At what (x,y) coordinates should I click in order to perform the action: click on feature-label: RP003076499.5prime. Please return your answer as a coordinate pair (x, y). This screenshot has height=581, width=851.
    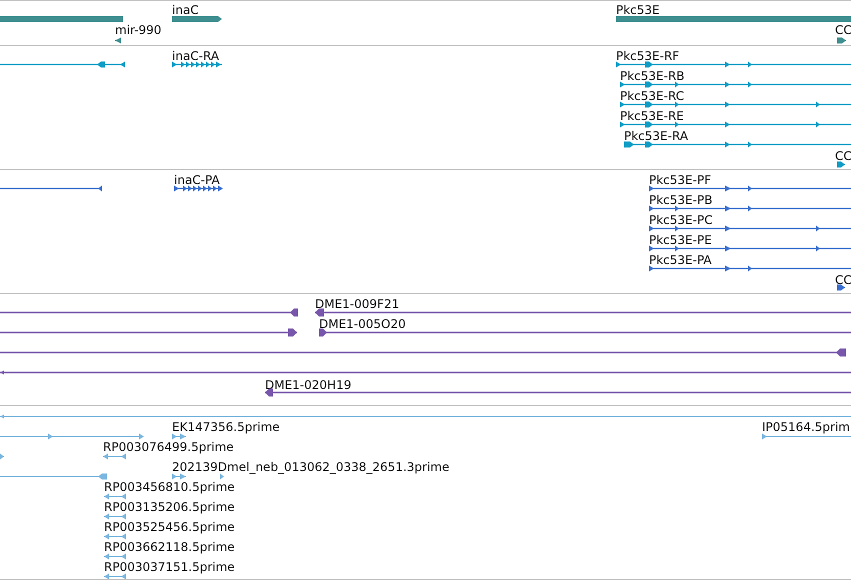
    Looking at the image, I should click on (168, 447).